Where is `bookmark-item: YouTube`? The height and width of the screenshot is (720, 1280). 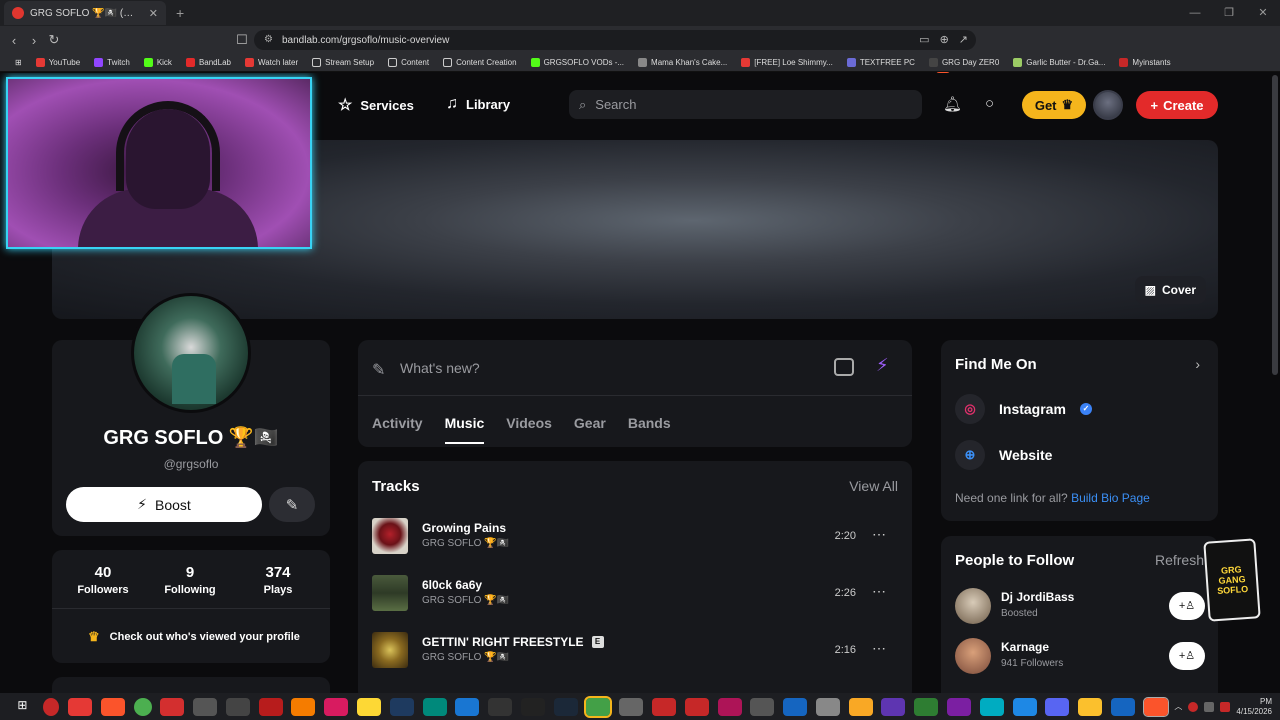 bookmark-item: YouTube is located at coordinates (58, 62).